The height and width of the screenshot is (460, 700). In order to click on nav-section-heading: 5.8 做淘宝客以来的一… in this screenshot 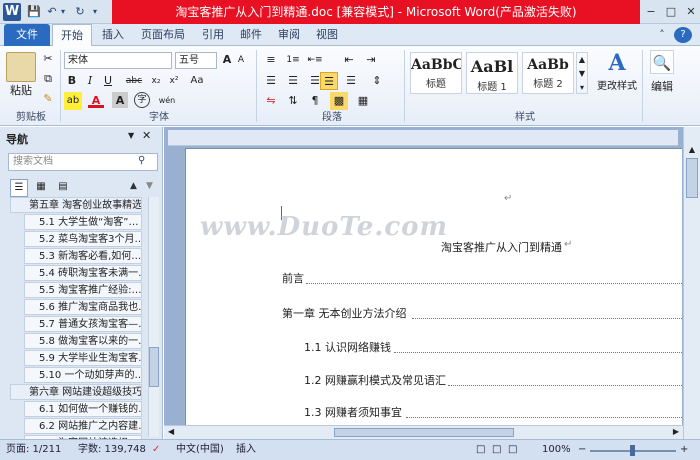, I will do `click(83, 341)`.